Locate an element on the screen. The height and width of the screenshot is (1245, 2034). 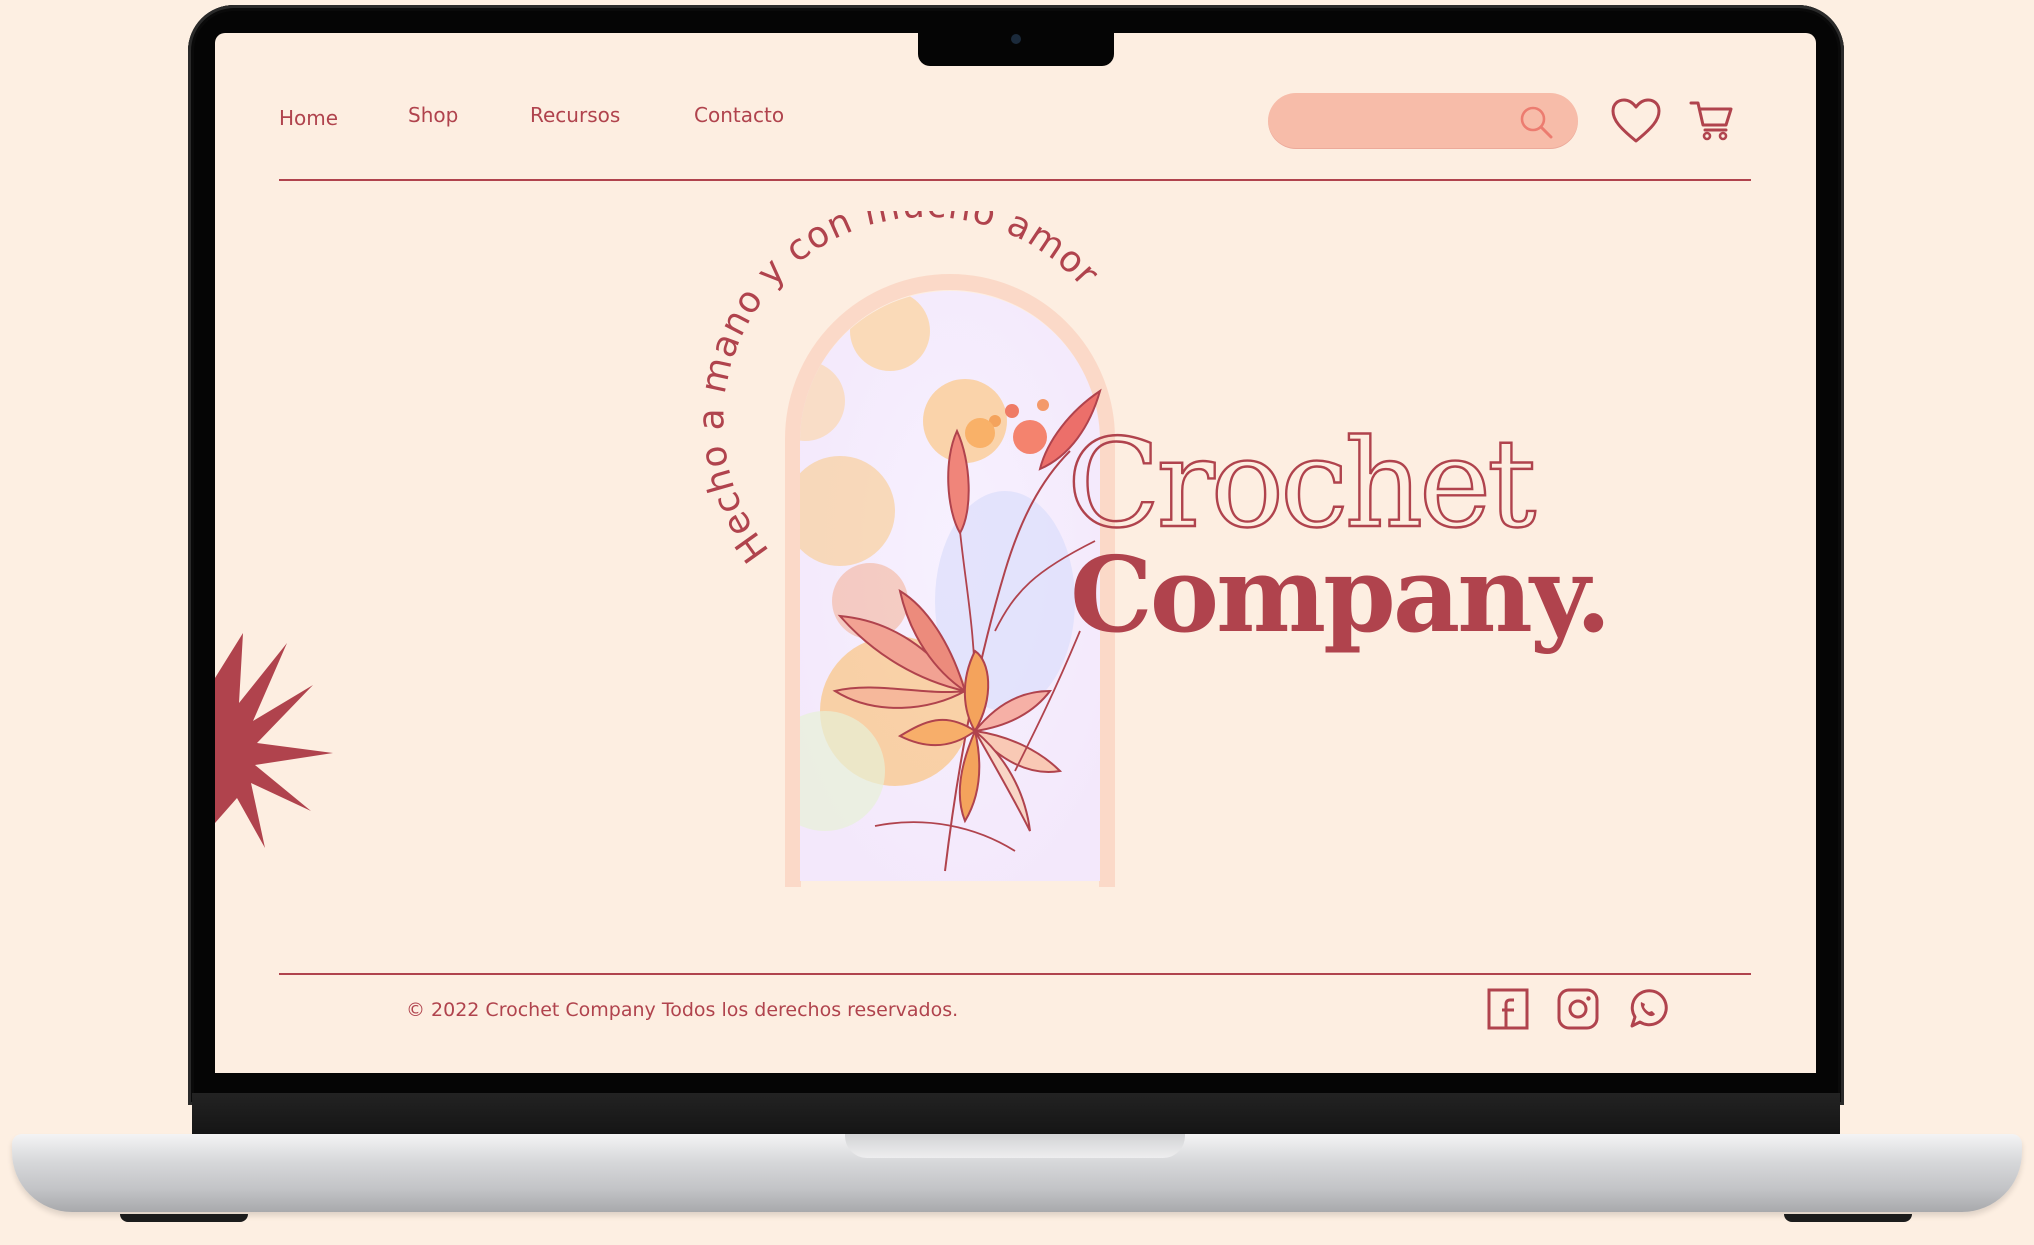
hero-title-svg: Crochet is located at coordinates (1304, 480).